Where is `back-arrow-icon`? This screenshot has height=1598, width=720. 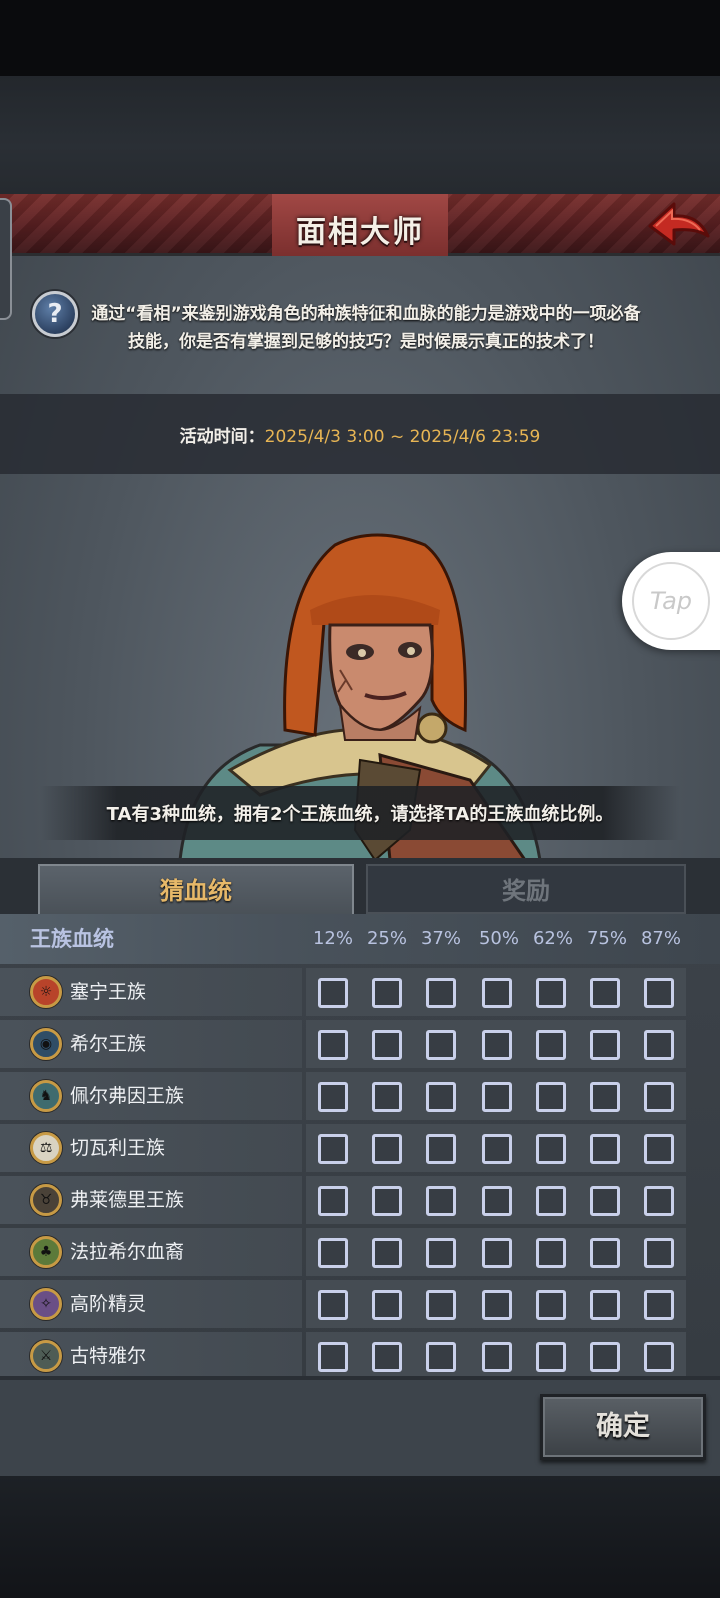 back-arrow-icon is located at coordinates (679, 224).